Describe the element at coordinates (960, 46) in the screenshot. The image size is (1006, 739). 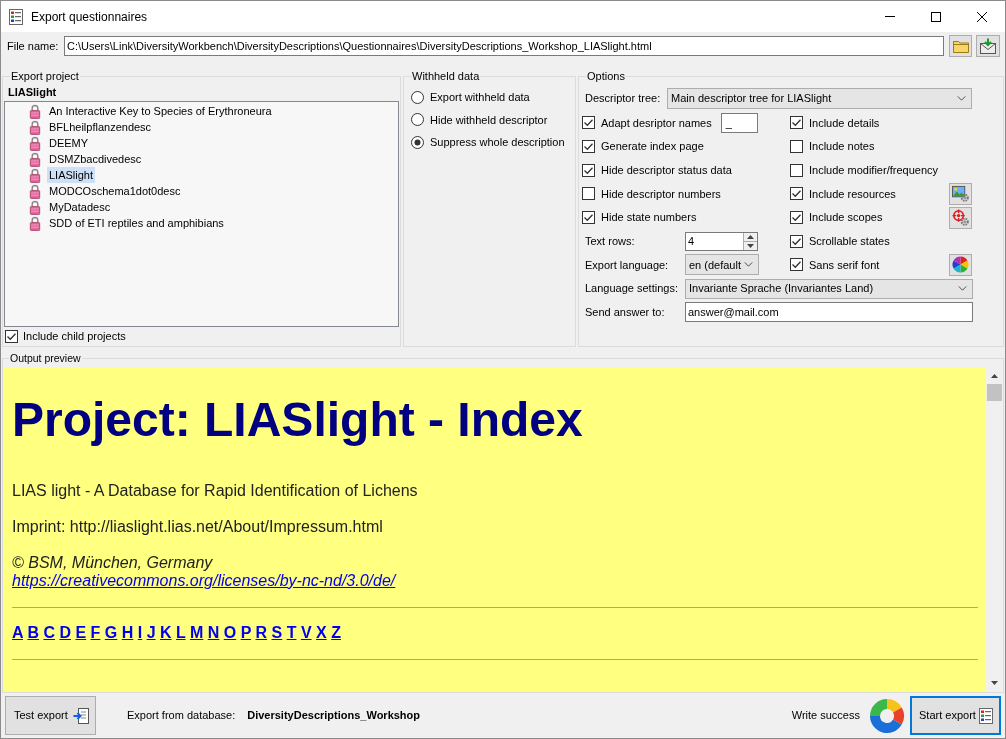
I see `browse-button` at that location.